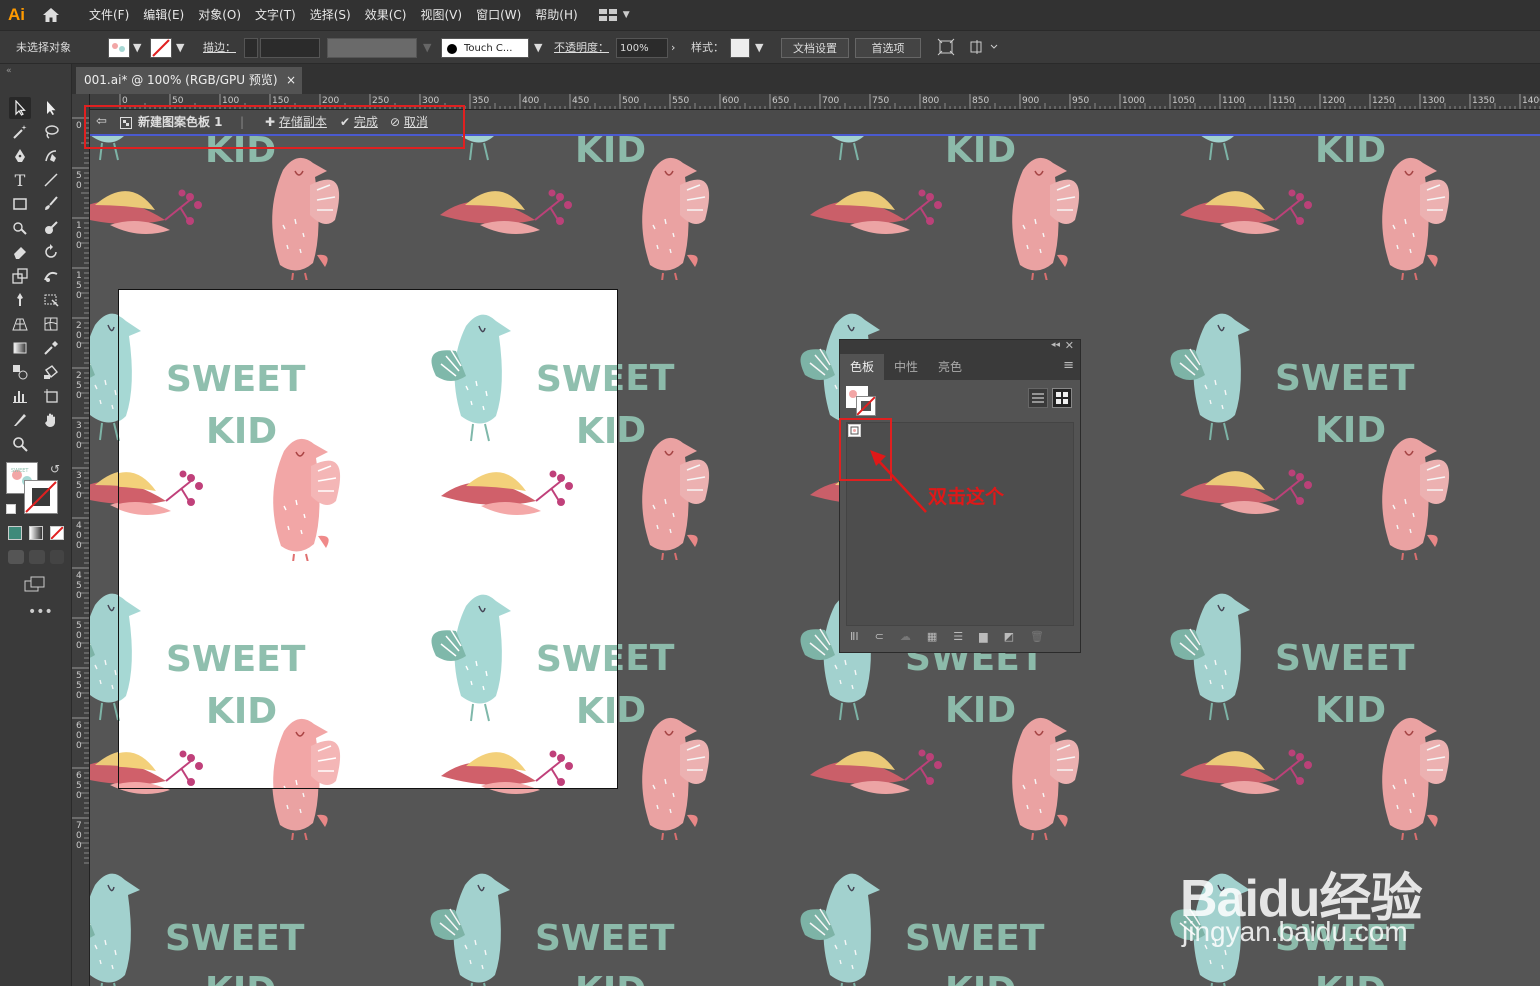 The image size is (1540, 986). What do you see at coordinates (275, 15) in the screenshot?
I see `menu-type: 文字(T)` at bounding box center [275, 15].